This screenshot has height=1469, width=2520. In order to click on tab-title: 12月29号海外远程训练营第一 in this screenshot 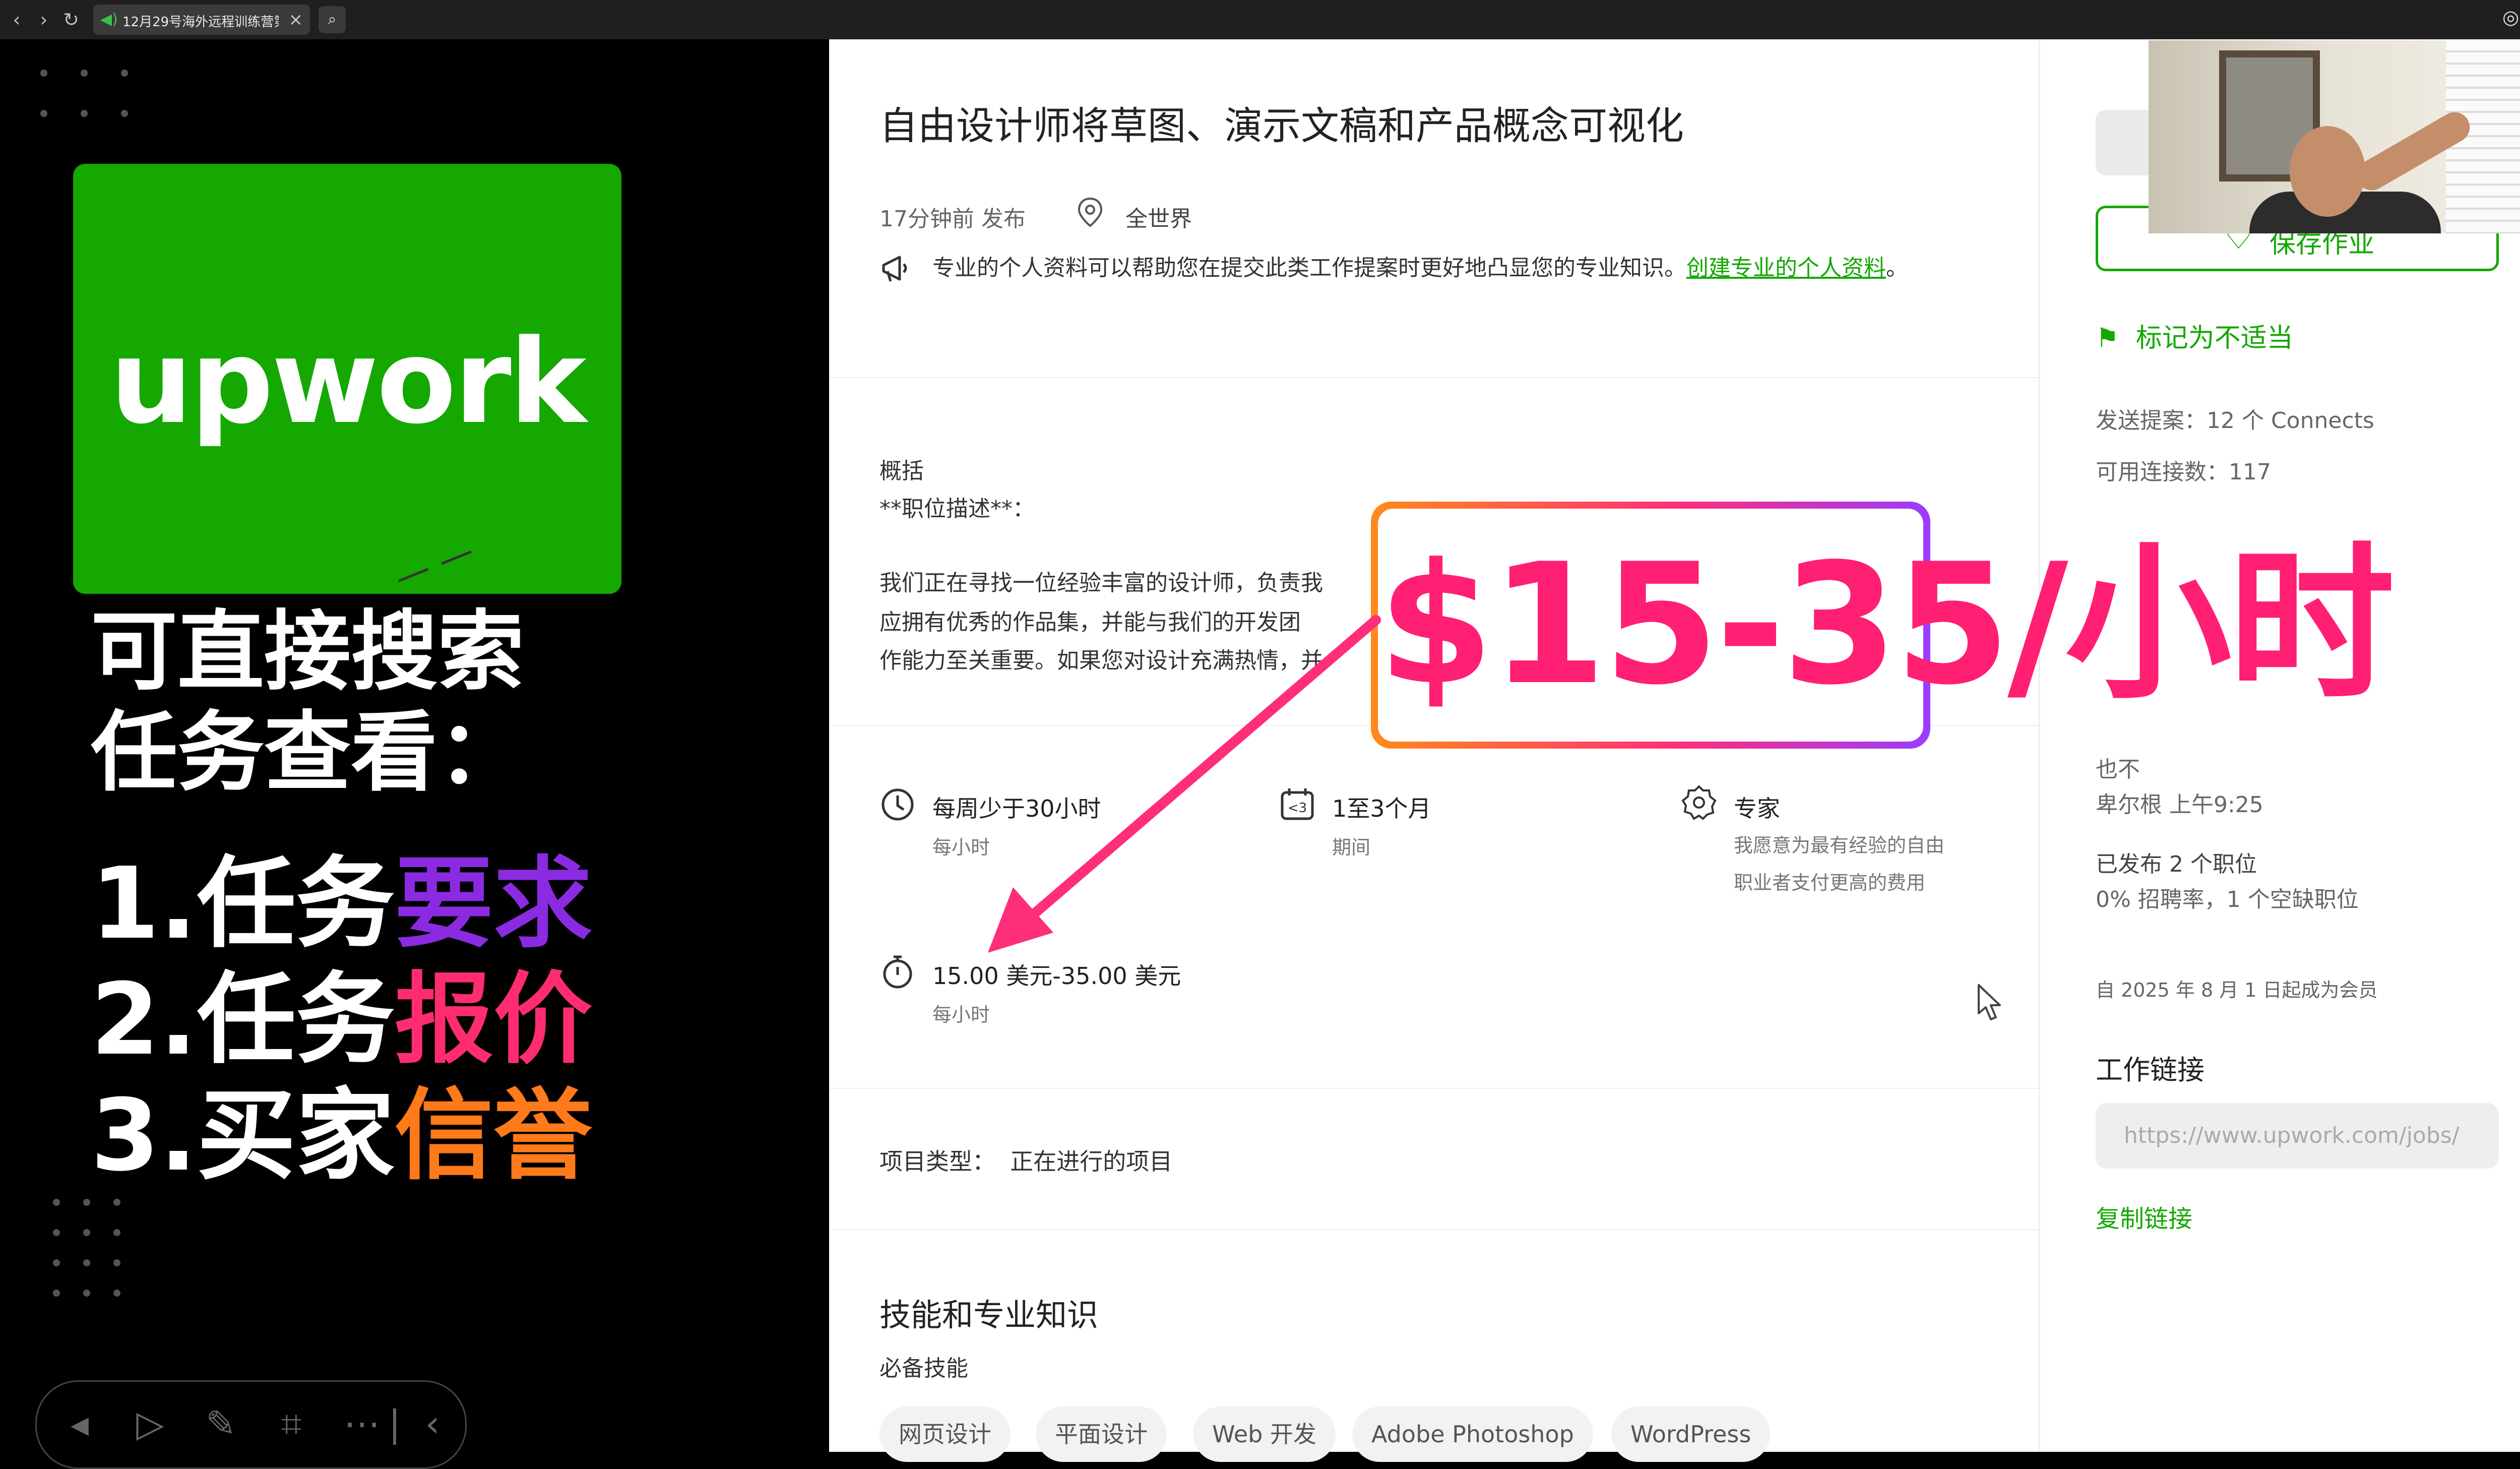, I will do `click(200, 22)`.